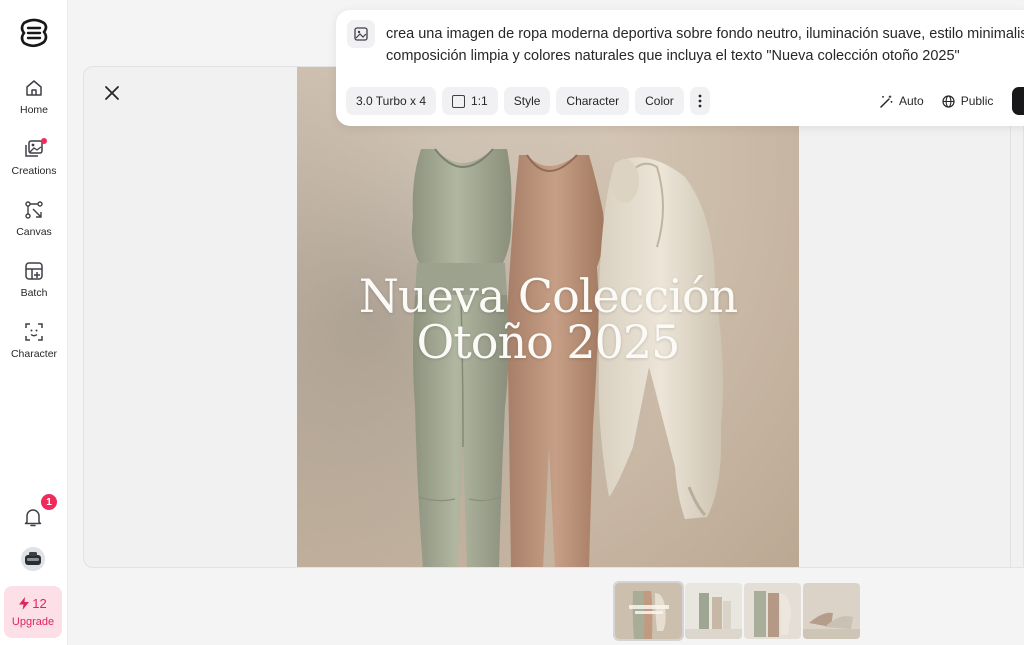 This screenshot has width=1024, height=645. I want to click on sidebar-item-label: Home, so click(33, 110).